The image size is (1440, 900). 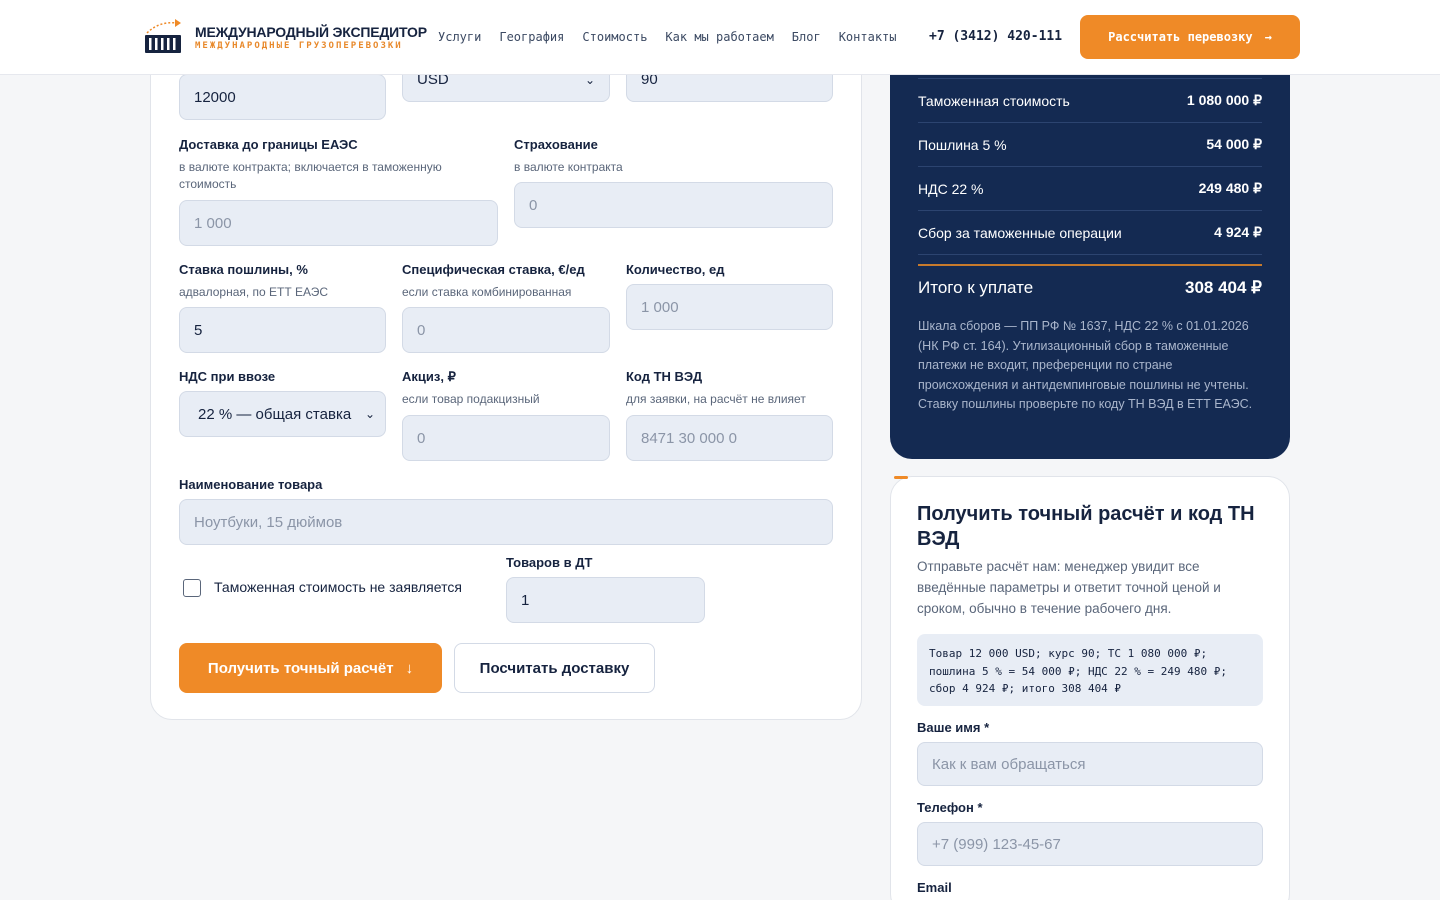 I want to click on summary-row-label: Сбор за таможенные операции, so click(x=1020, y=232).